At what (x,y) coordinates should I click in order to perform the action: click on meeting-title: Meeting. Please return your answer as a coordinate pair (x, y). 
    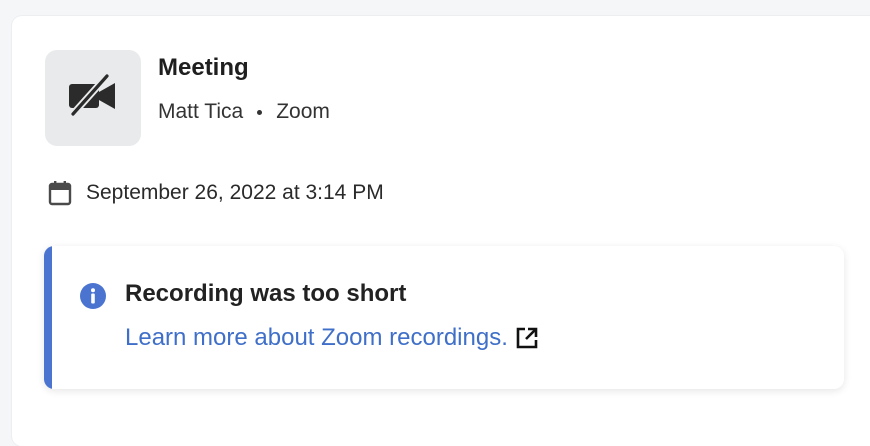
    Looking at the image, I should click on (203, 67).